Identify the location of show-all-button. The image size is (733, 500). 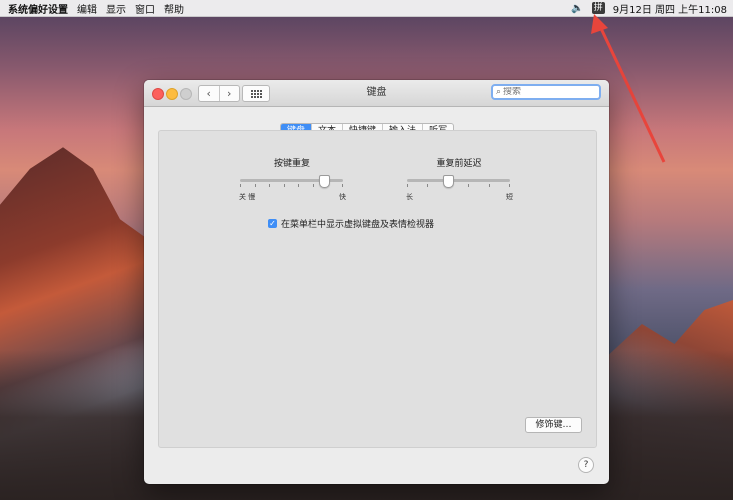
(256, 93).